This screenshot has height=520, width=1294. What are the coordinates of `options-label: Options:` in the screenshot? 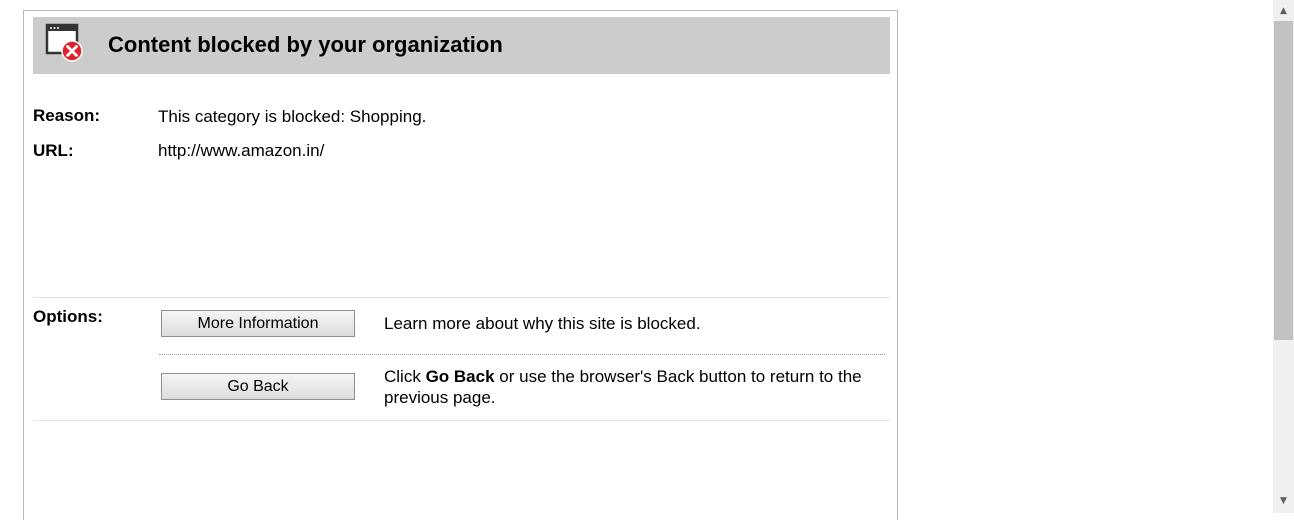 It's located at (68, 316).